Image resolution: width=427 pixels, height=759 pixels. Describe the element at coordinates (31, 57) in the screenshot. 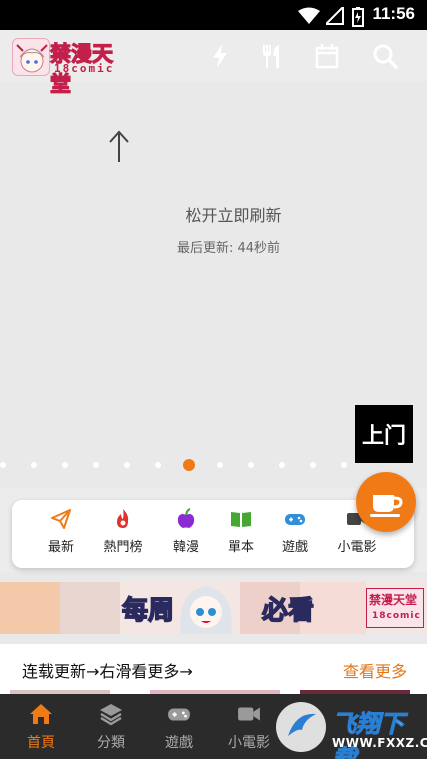

I see `logo-avatar` at that location.